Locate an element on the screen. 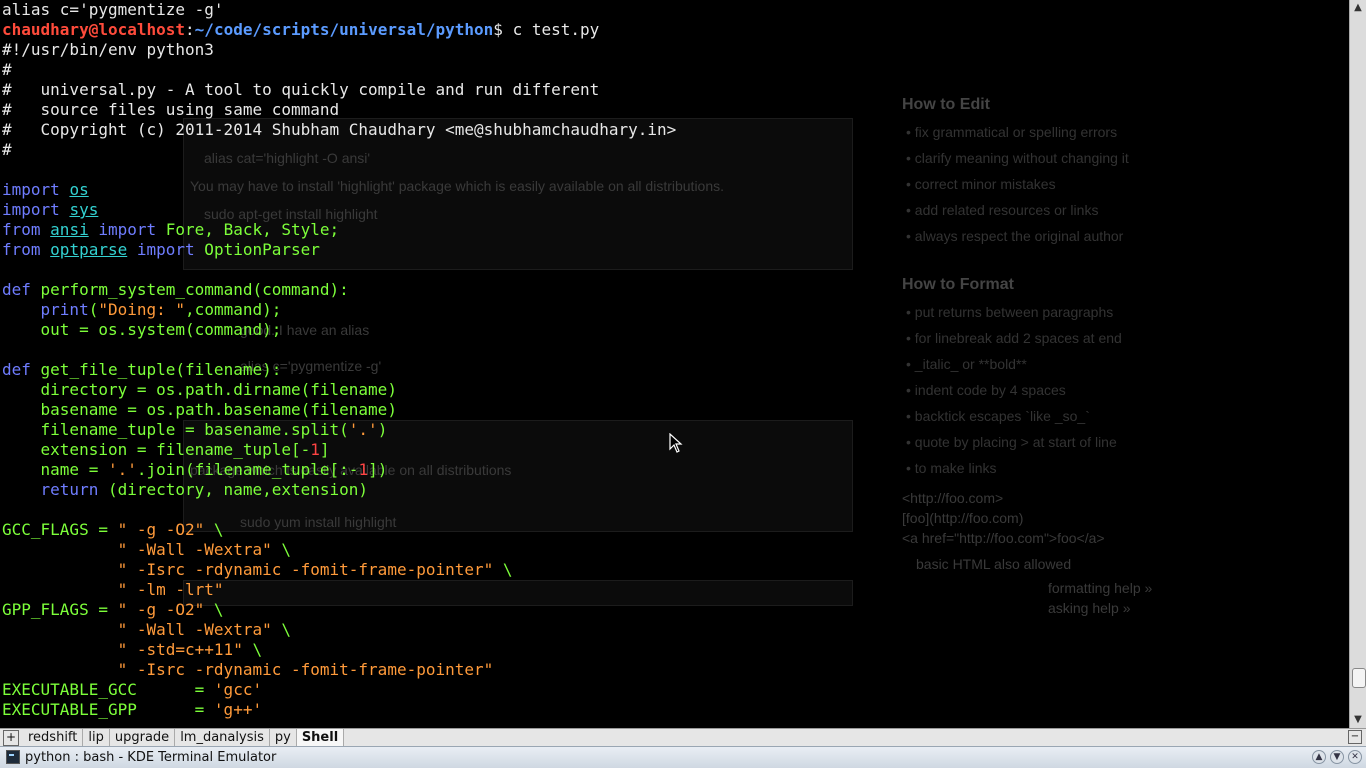 This screenshot has width=1366, height=768. terminal-line: " -lm -lrt" is located at coordinates (675, 590).